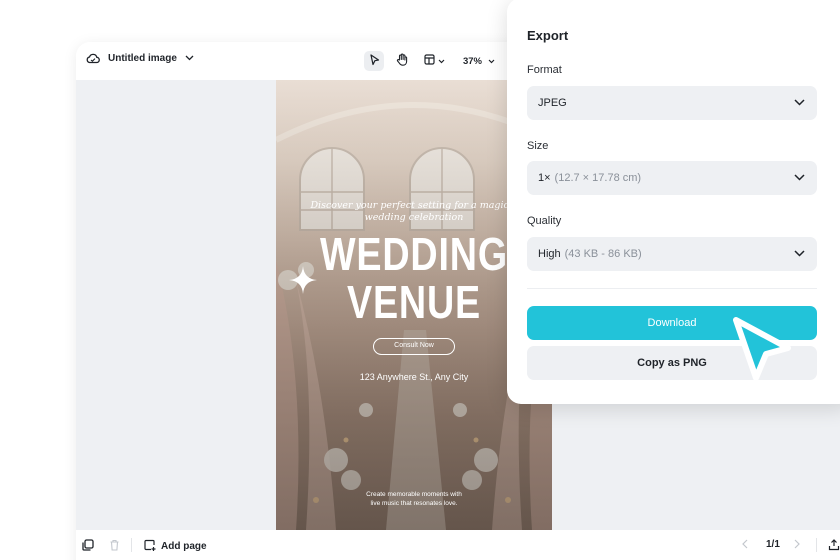 The width and height of the screenshot is (840, 560). I want to click on panel-divider, so click(672, 288).